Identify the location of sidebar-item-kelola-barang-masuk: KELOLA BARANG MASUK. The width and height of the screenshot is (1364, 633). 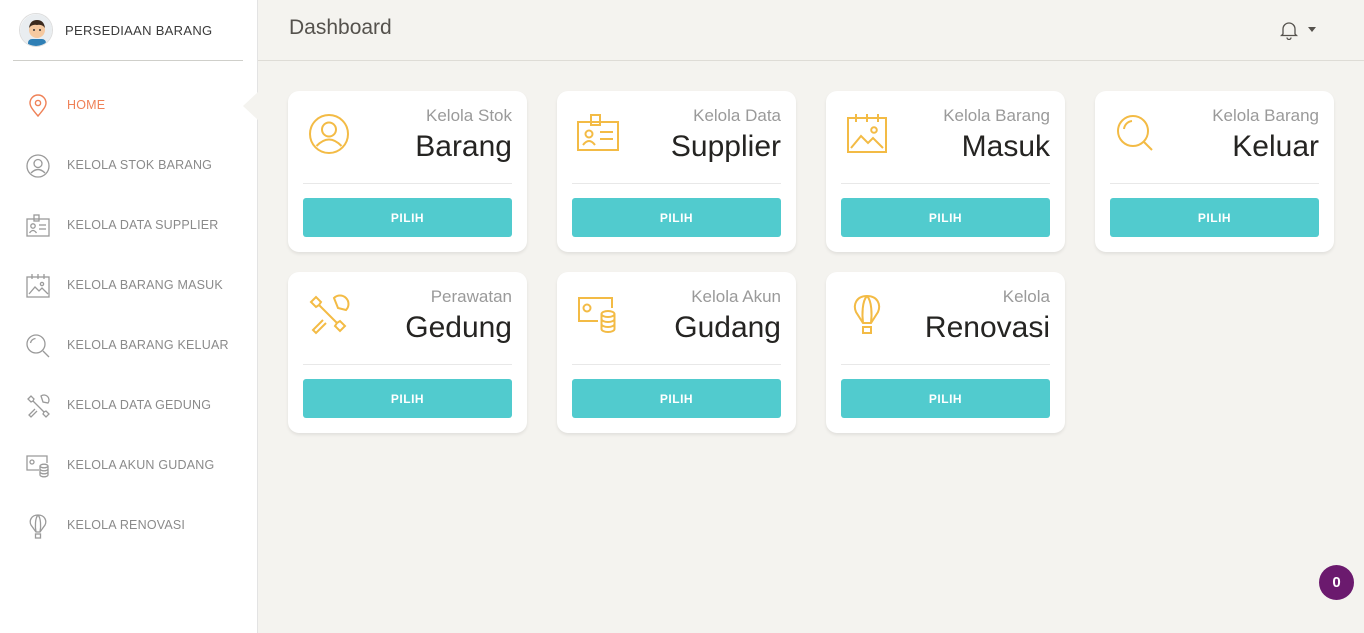
(128, 285).